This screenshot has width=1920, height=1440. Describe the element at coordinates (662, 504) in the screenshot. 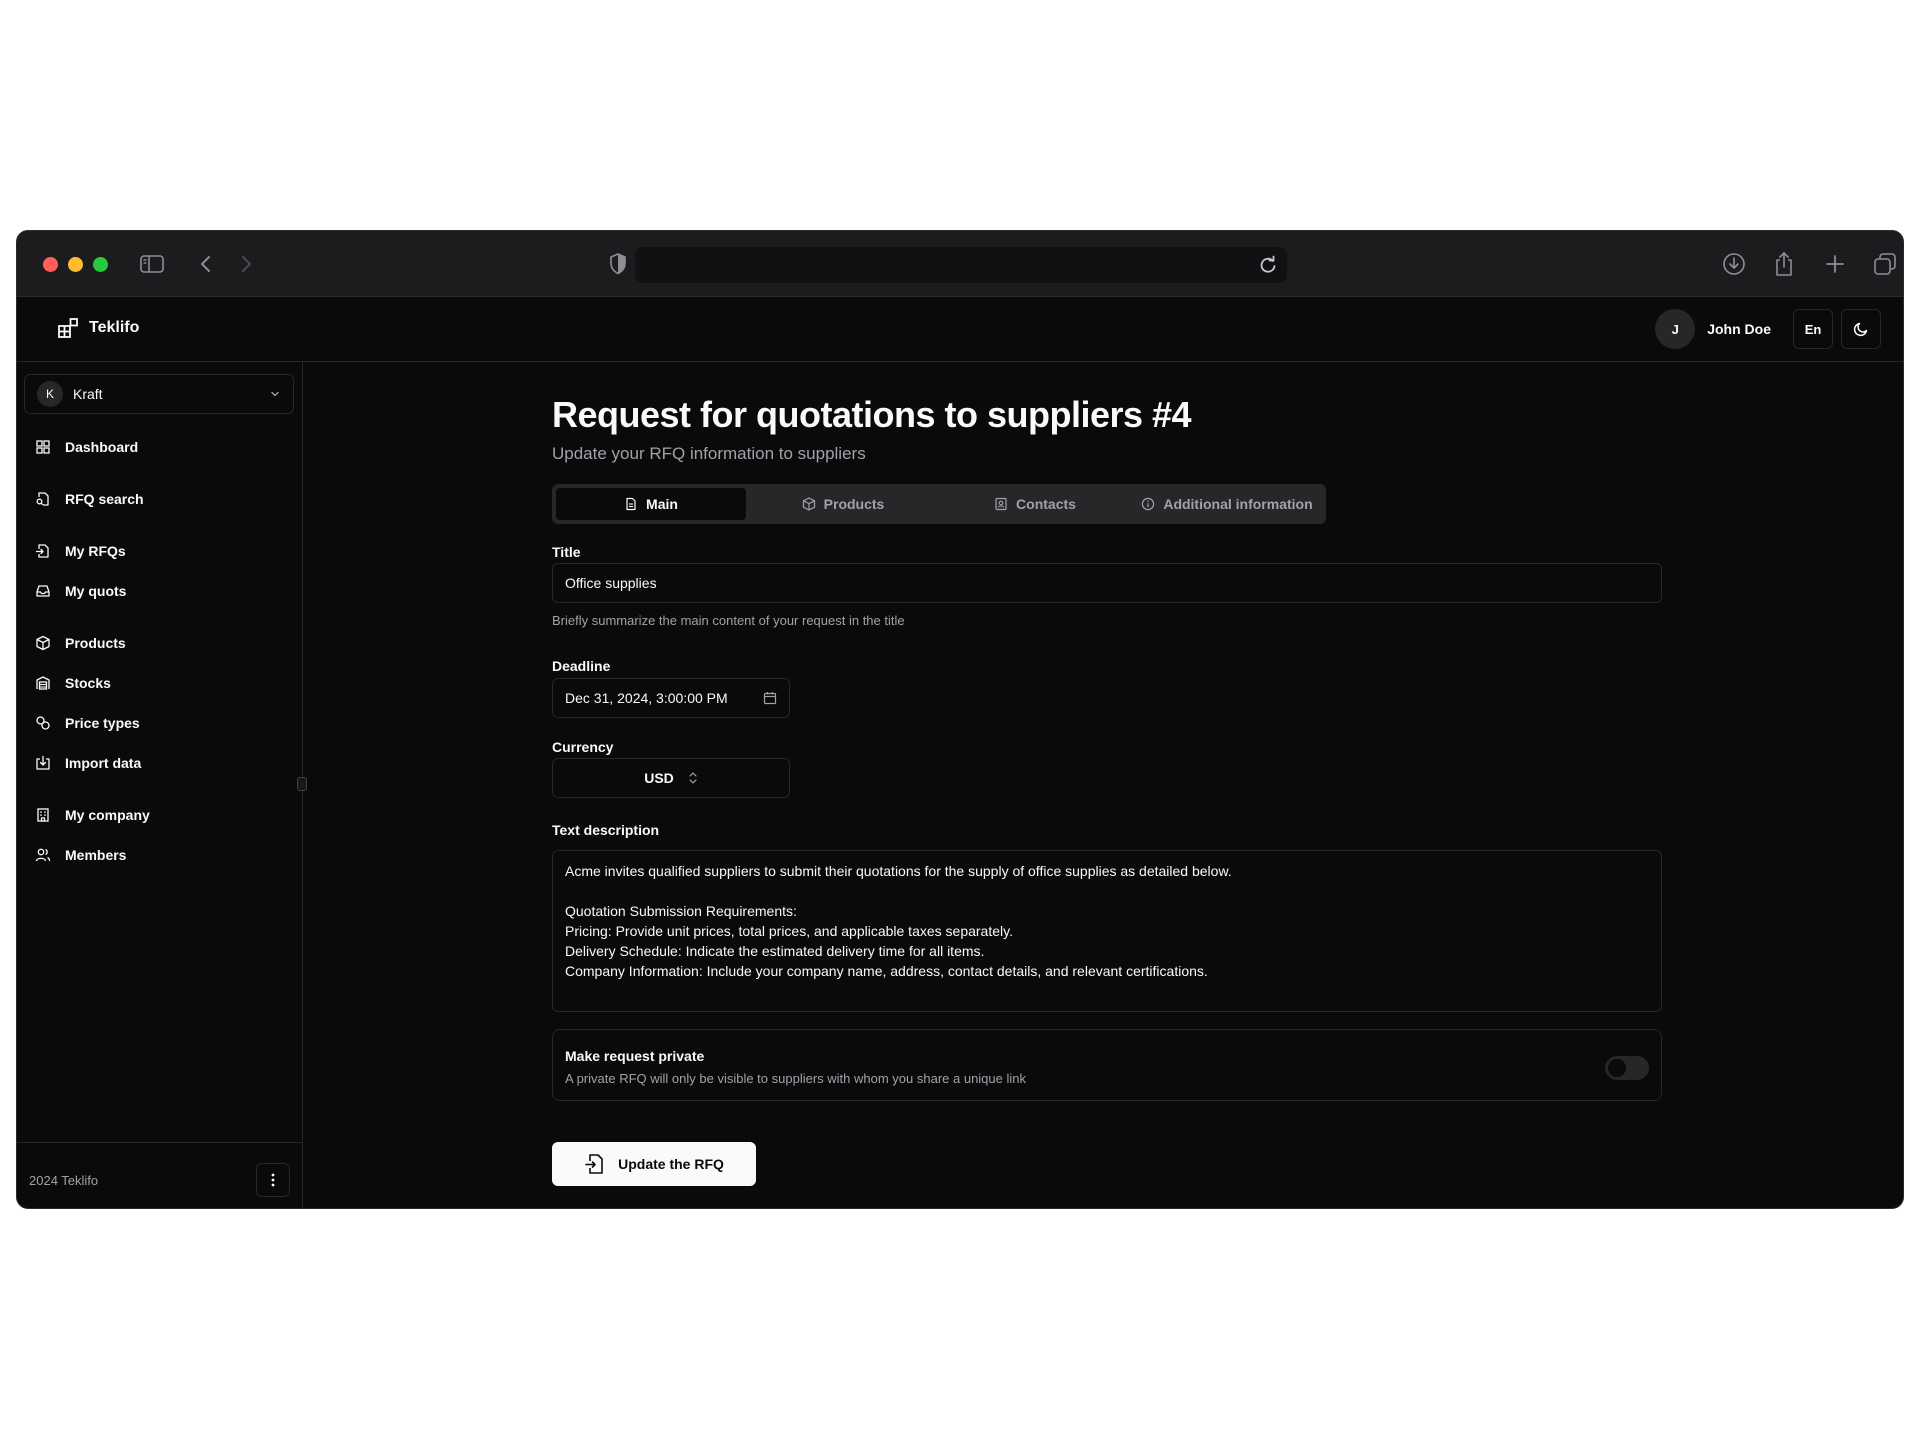

I see `tab-label: Main` at that location.